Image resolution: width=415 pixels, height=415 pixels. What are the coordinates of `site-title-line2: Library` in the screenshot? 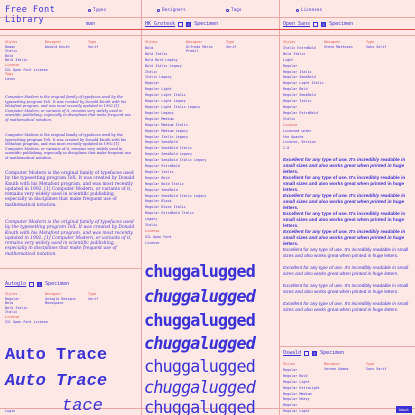 It's located at (25, 20).